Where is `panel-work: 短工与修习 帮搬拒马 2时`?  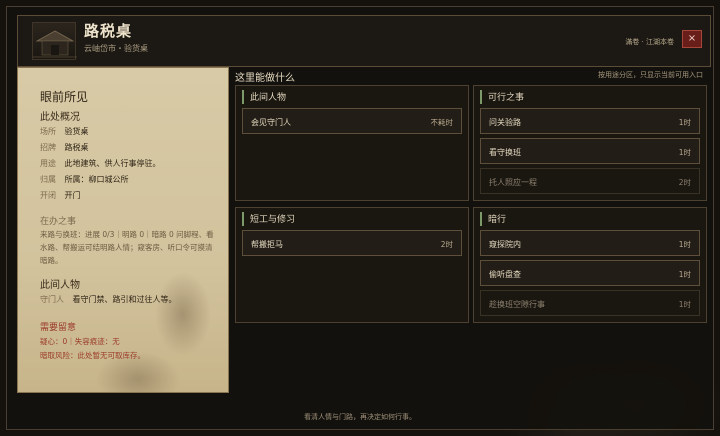
panel-work: 短工与修习 帮搬拒马 2时 is located at coordinates (352, 265).